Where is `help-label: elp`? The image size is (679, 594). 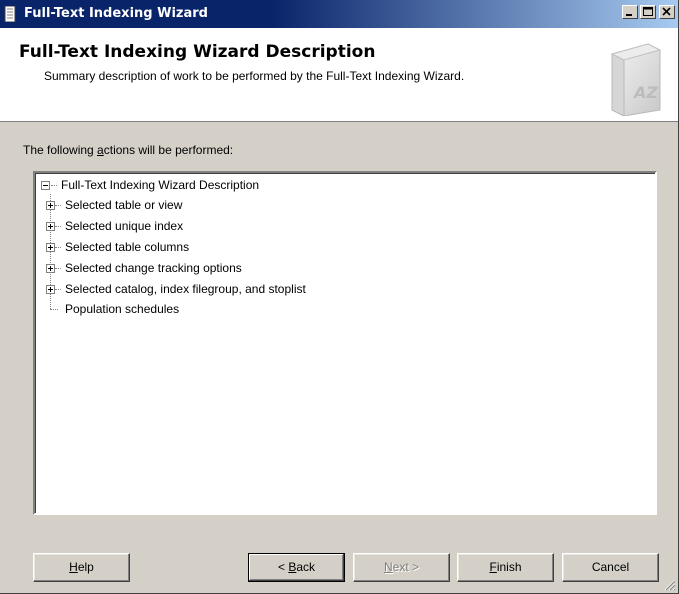 help-label: elp is located at coordinates (85, 567).